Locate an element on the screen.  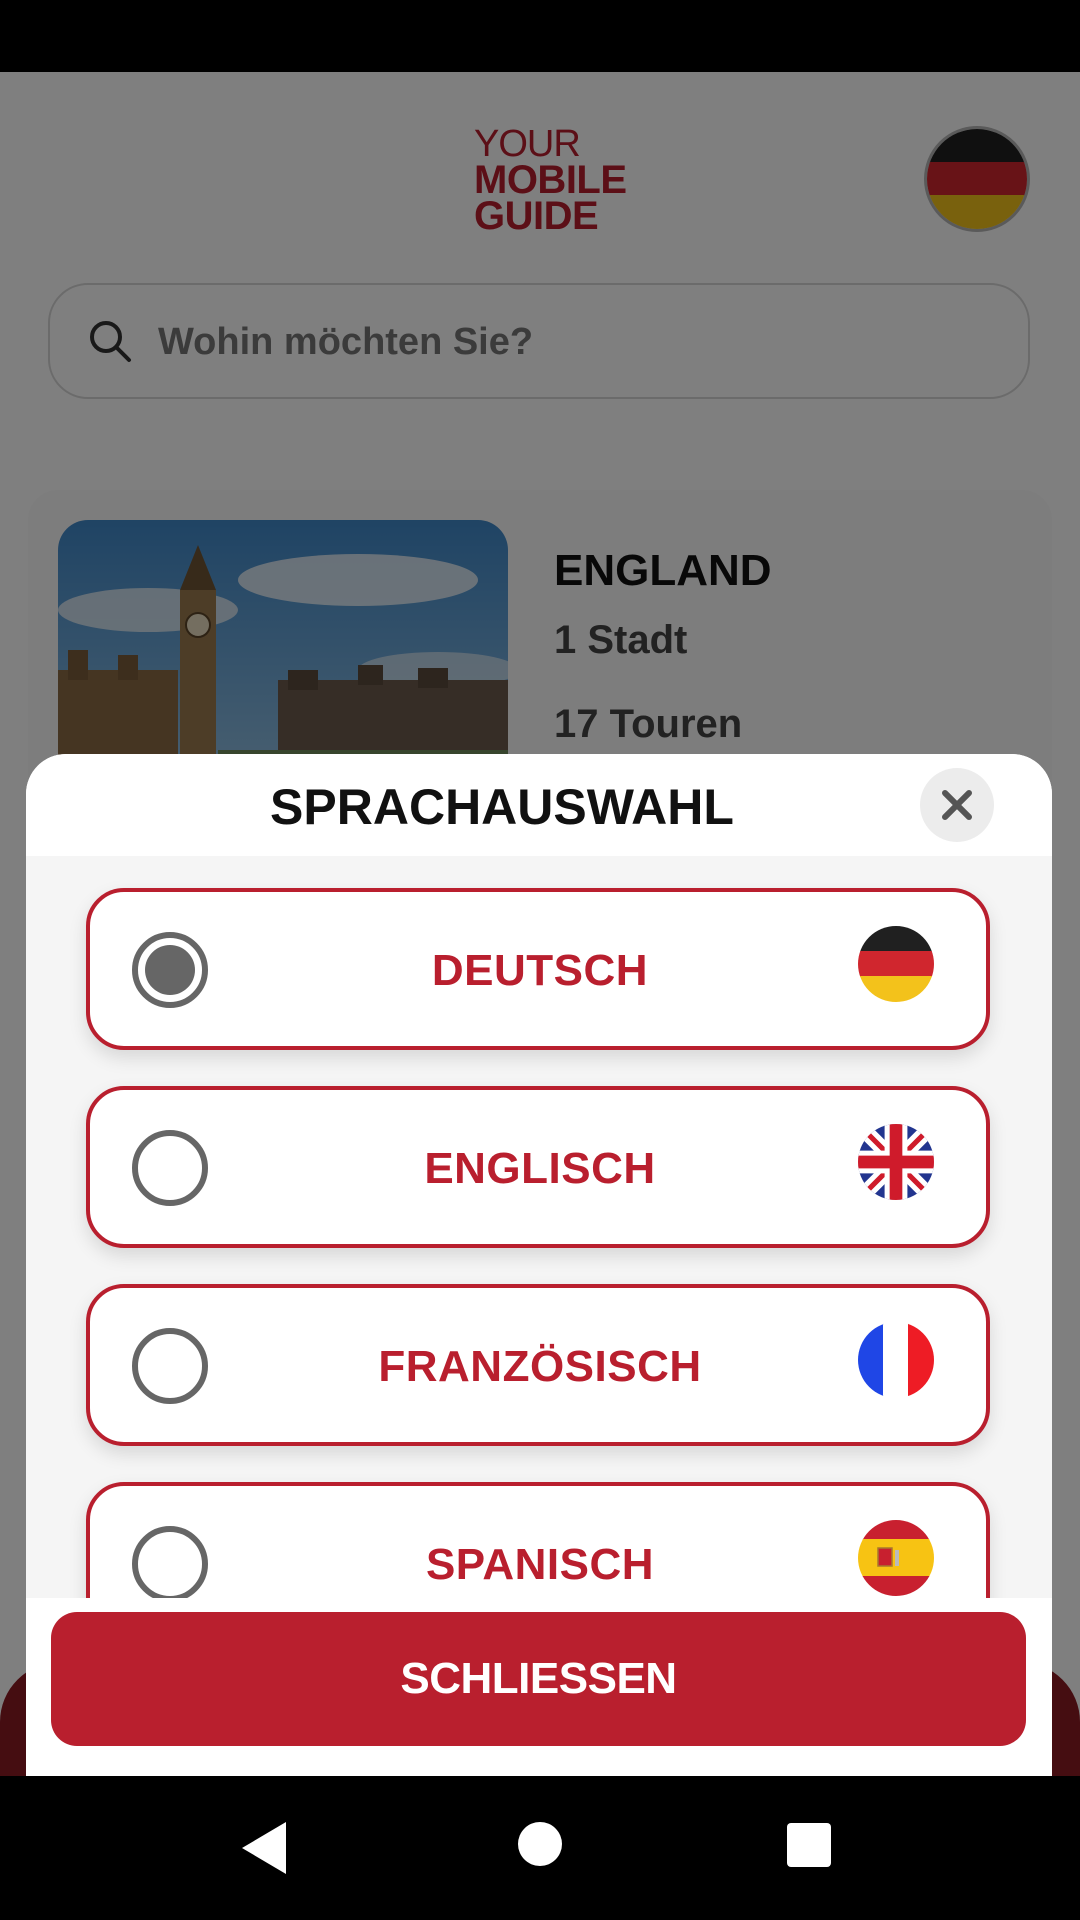
home-icon is located at coordinates (540, 1844).